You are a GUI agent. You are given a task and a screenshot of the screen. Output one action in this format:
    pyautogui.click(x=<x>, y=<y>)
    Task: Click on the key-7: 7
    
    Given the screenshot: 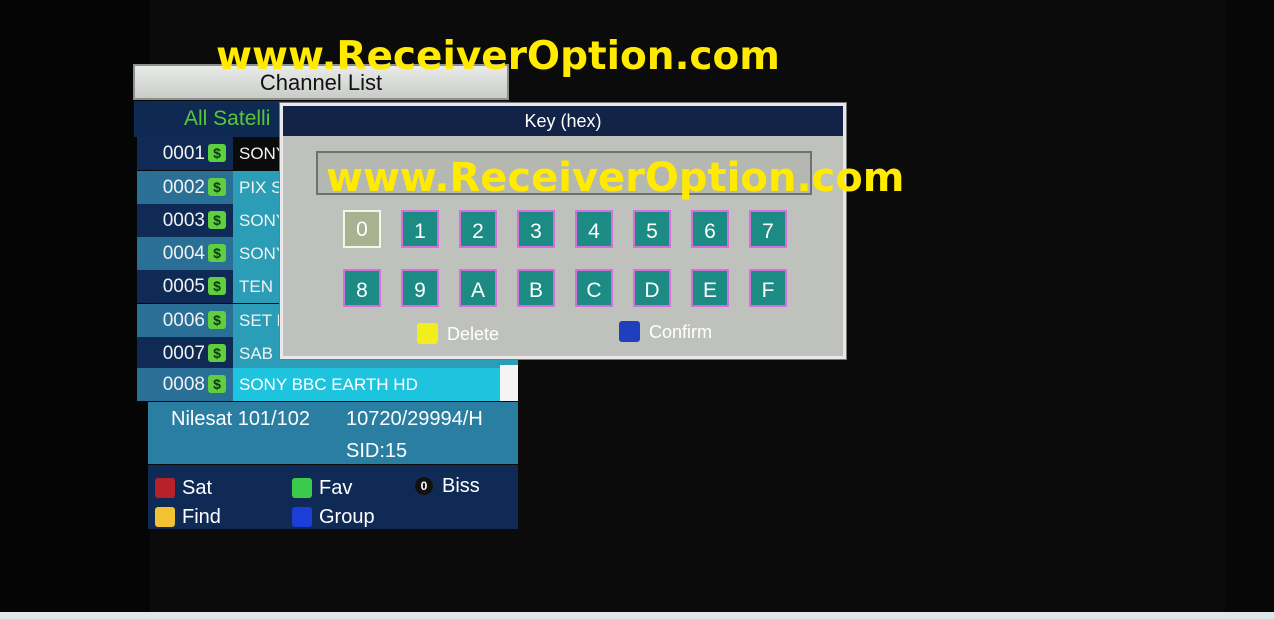 What is the action you would take?
    pyautogui.click(x=768, y=229)
    